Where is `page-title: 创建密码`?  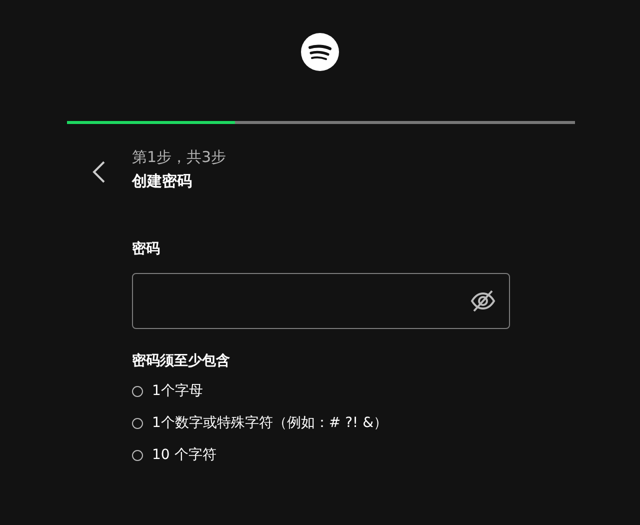
page-title: 创建密码 is located at coordinates (162, 181).